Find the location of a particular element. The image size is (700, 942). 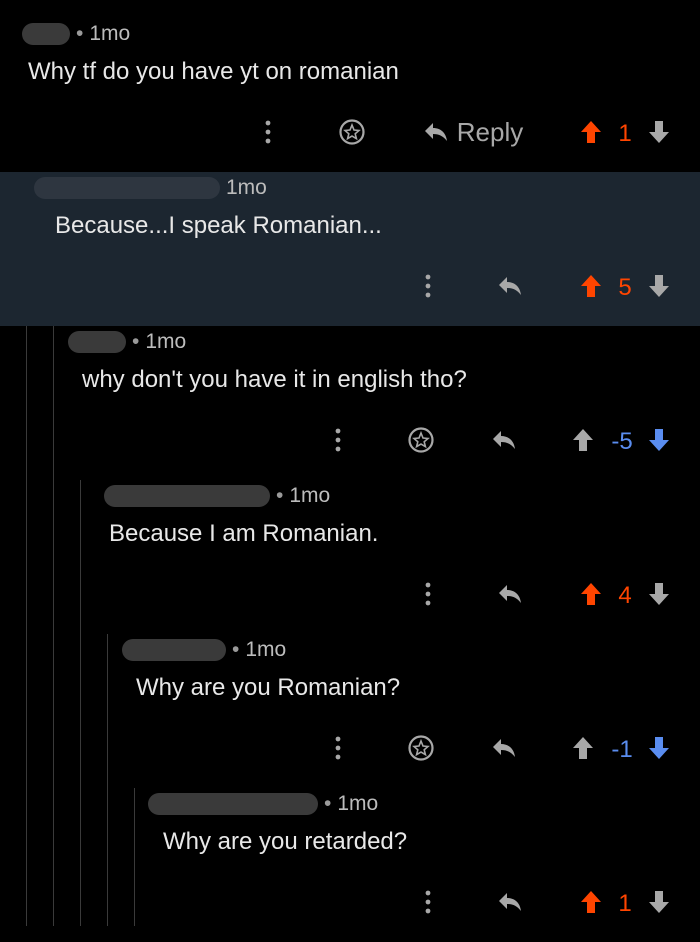

comment-body: Why tf do you have yt on romanian is located at coordinates (213, 71).